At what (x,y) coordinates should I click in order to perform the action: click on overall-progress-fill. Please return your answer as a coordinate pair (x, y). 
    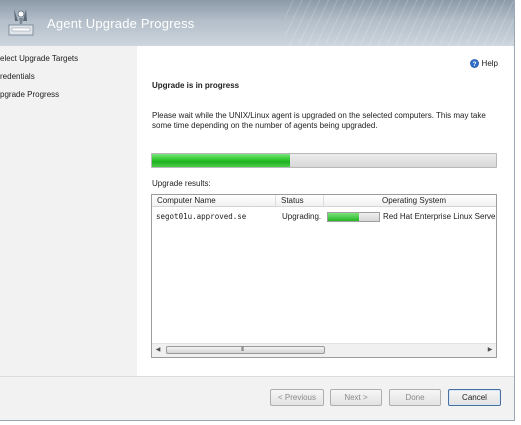
    Looking at the image, I should click on (221, 160).